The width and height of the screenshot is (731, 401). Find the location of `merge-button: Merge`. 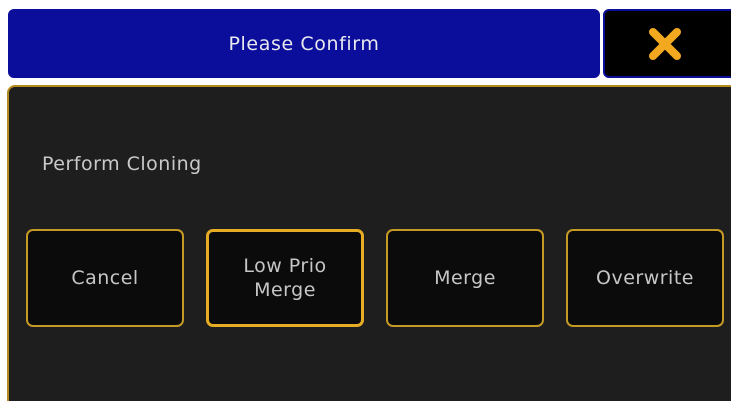

merge-button: Merge is located at coordinates (465, 278).